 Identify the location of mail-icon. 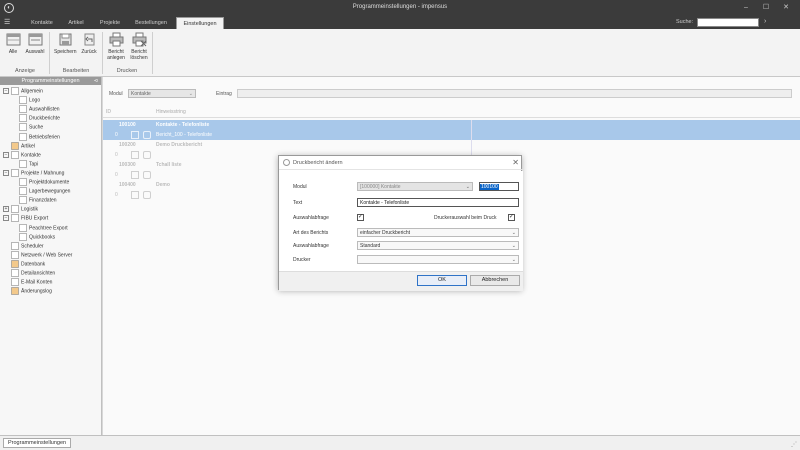
(15, 282).